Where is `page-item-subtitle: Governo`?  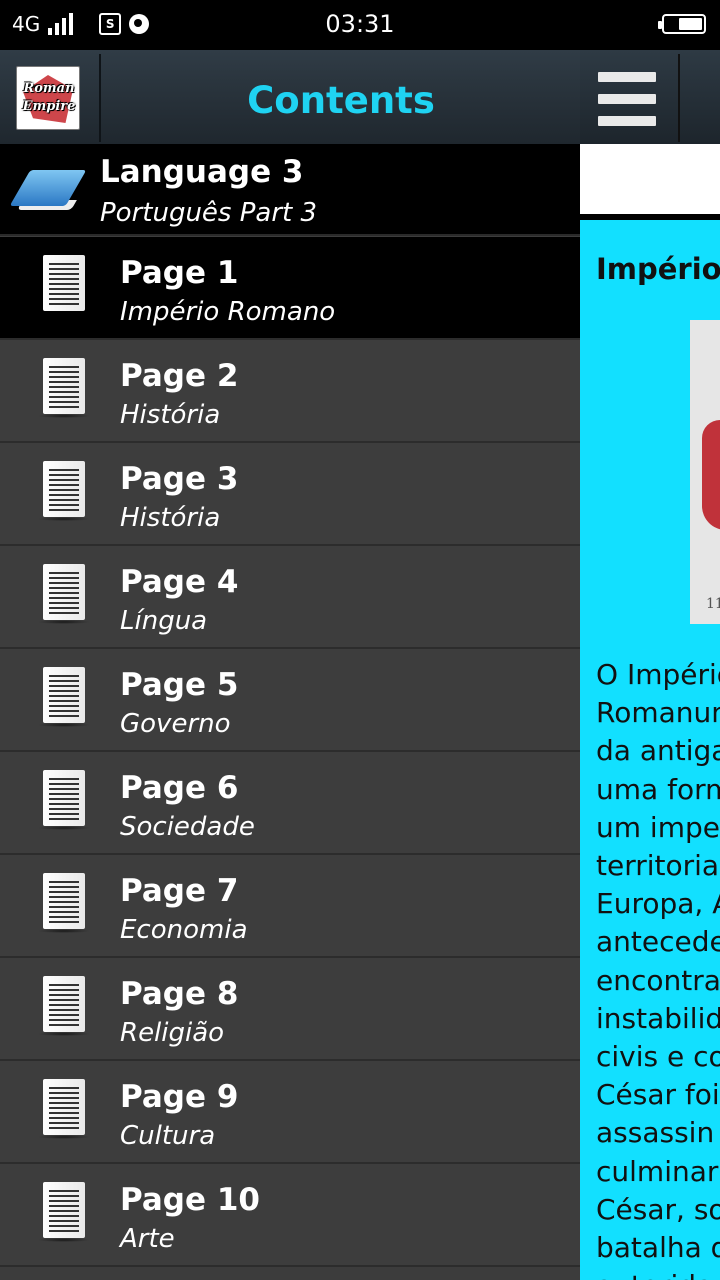
page-item-subtitle: Governo is located at coordinates (175, 724).